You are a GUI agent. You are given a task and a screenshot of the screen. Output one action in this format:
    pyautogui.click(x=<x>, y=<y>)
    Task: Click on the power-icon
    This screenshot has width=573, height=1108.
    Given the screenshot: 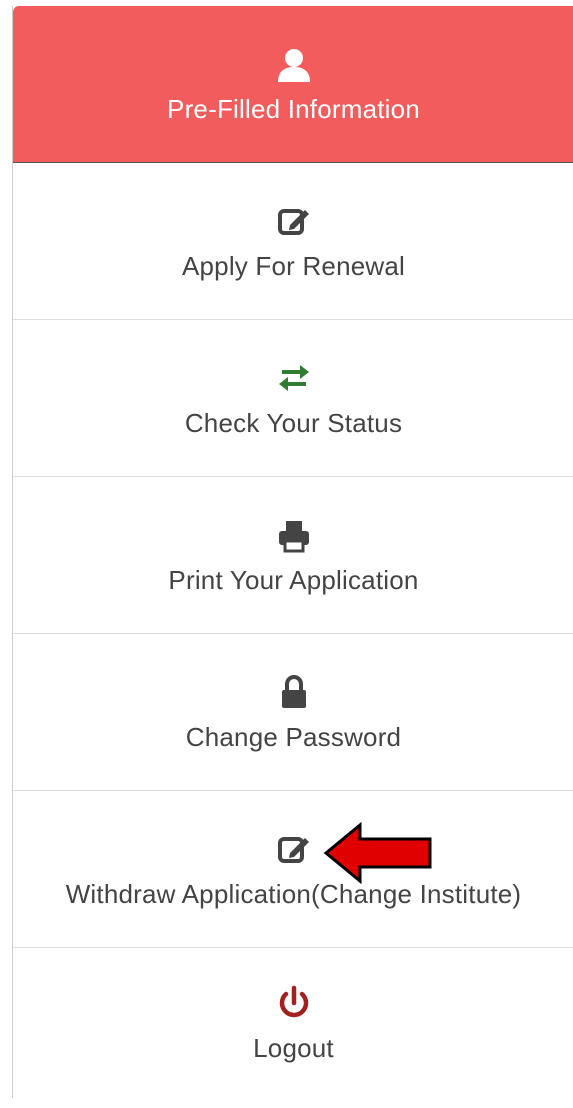 What is the action you would take?
    pyautogui.click(x=294, y=1003)
    